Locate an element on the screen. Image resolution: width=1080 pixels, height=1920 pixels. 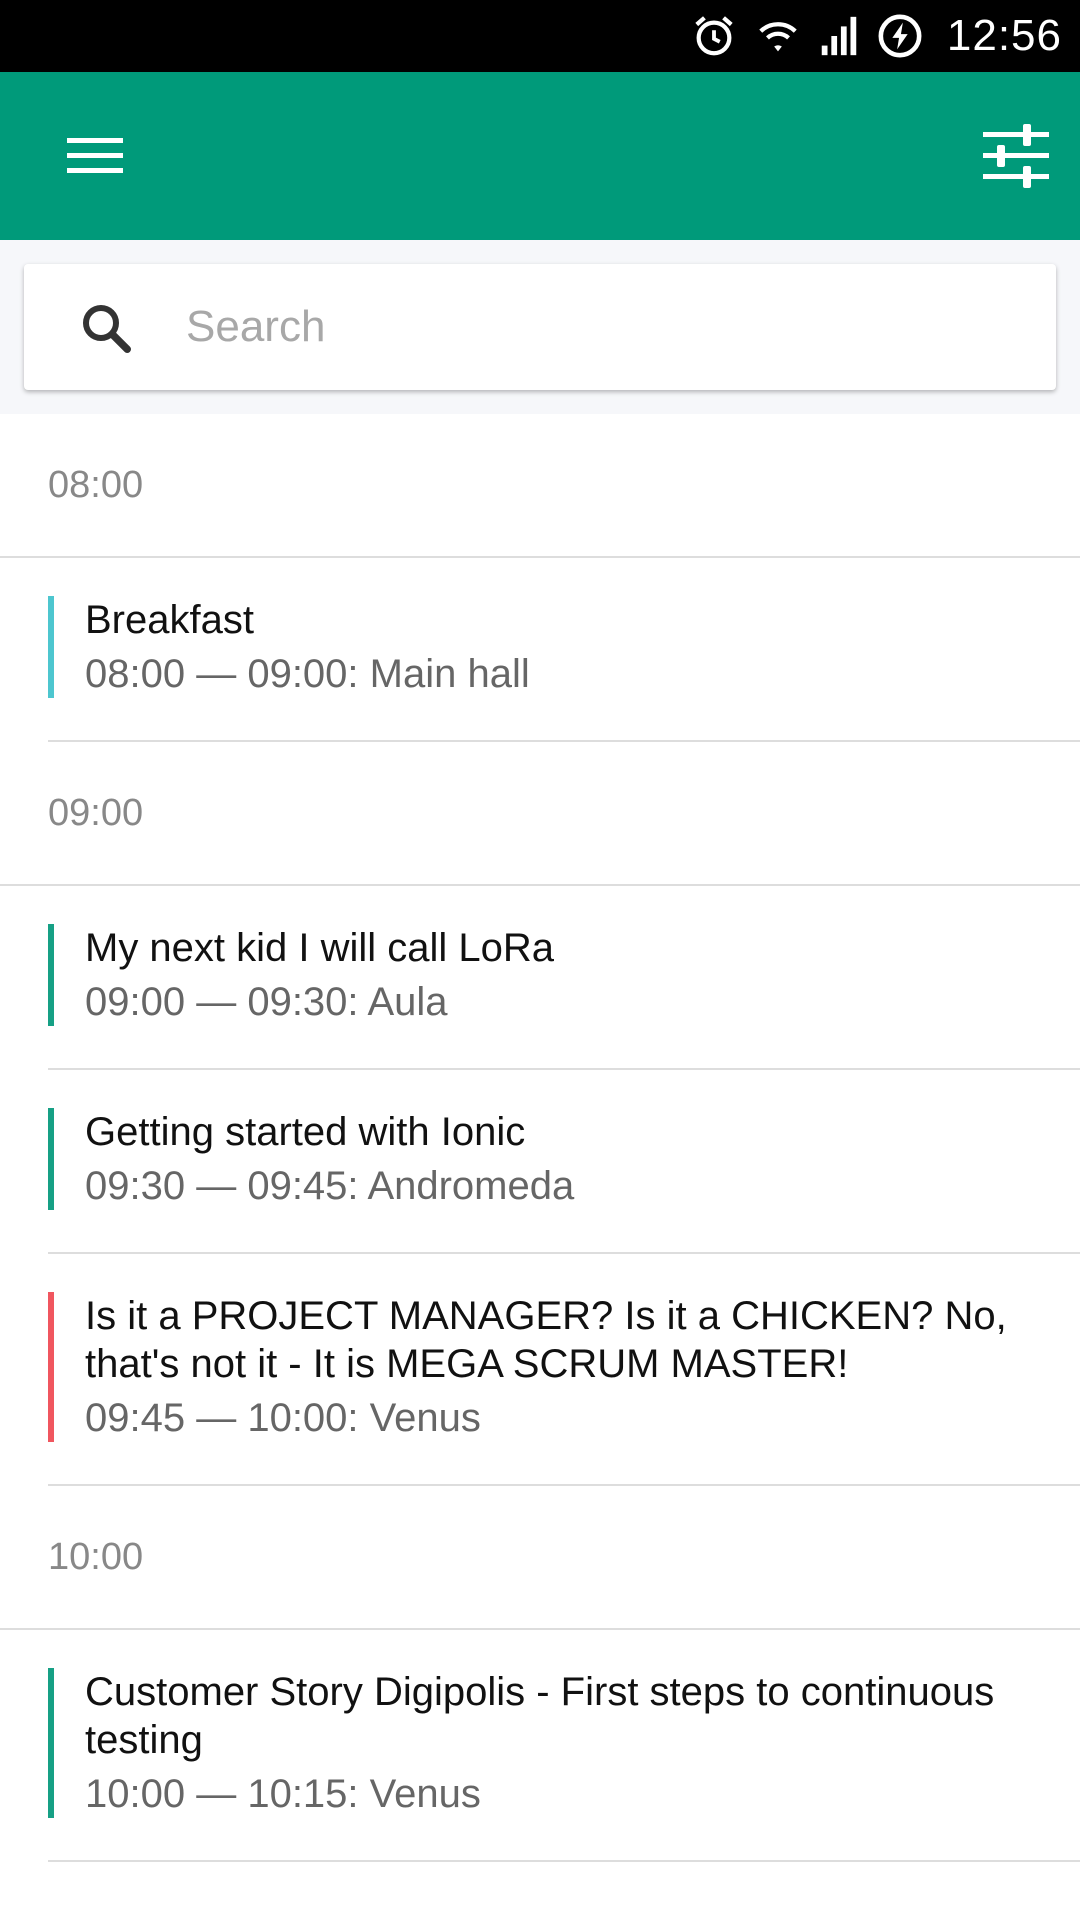
alarm-icon is located at coordinates (714, 36).